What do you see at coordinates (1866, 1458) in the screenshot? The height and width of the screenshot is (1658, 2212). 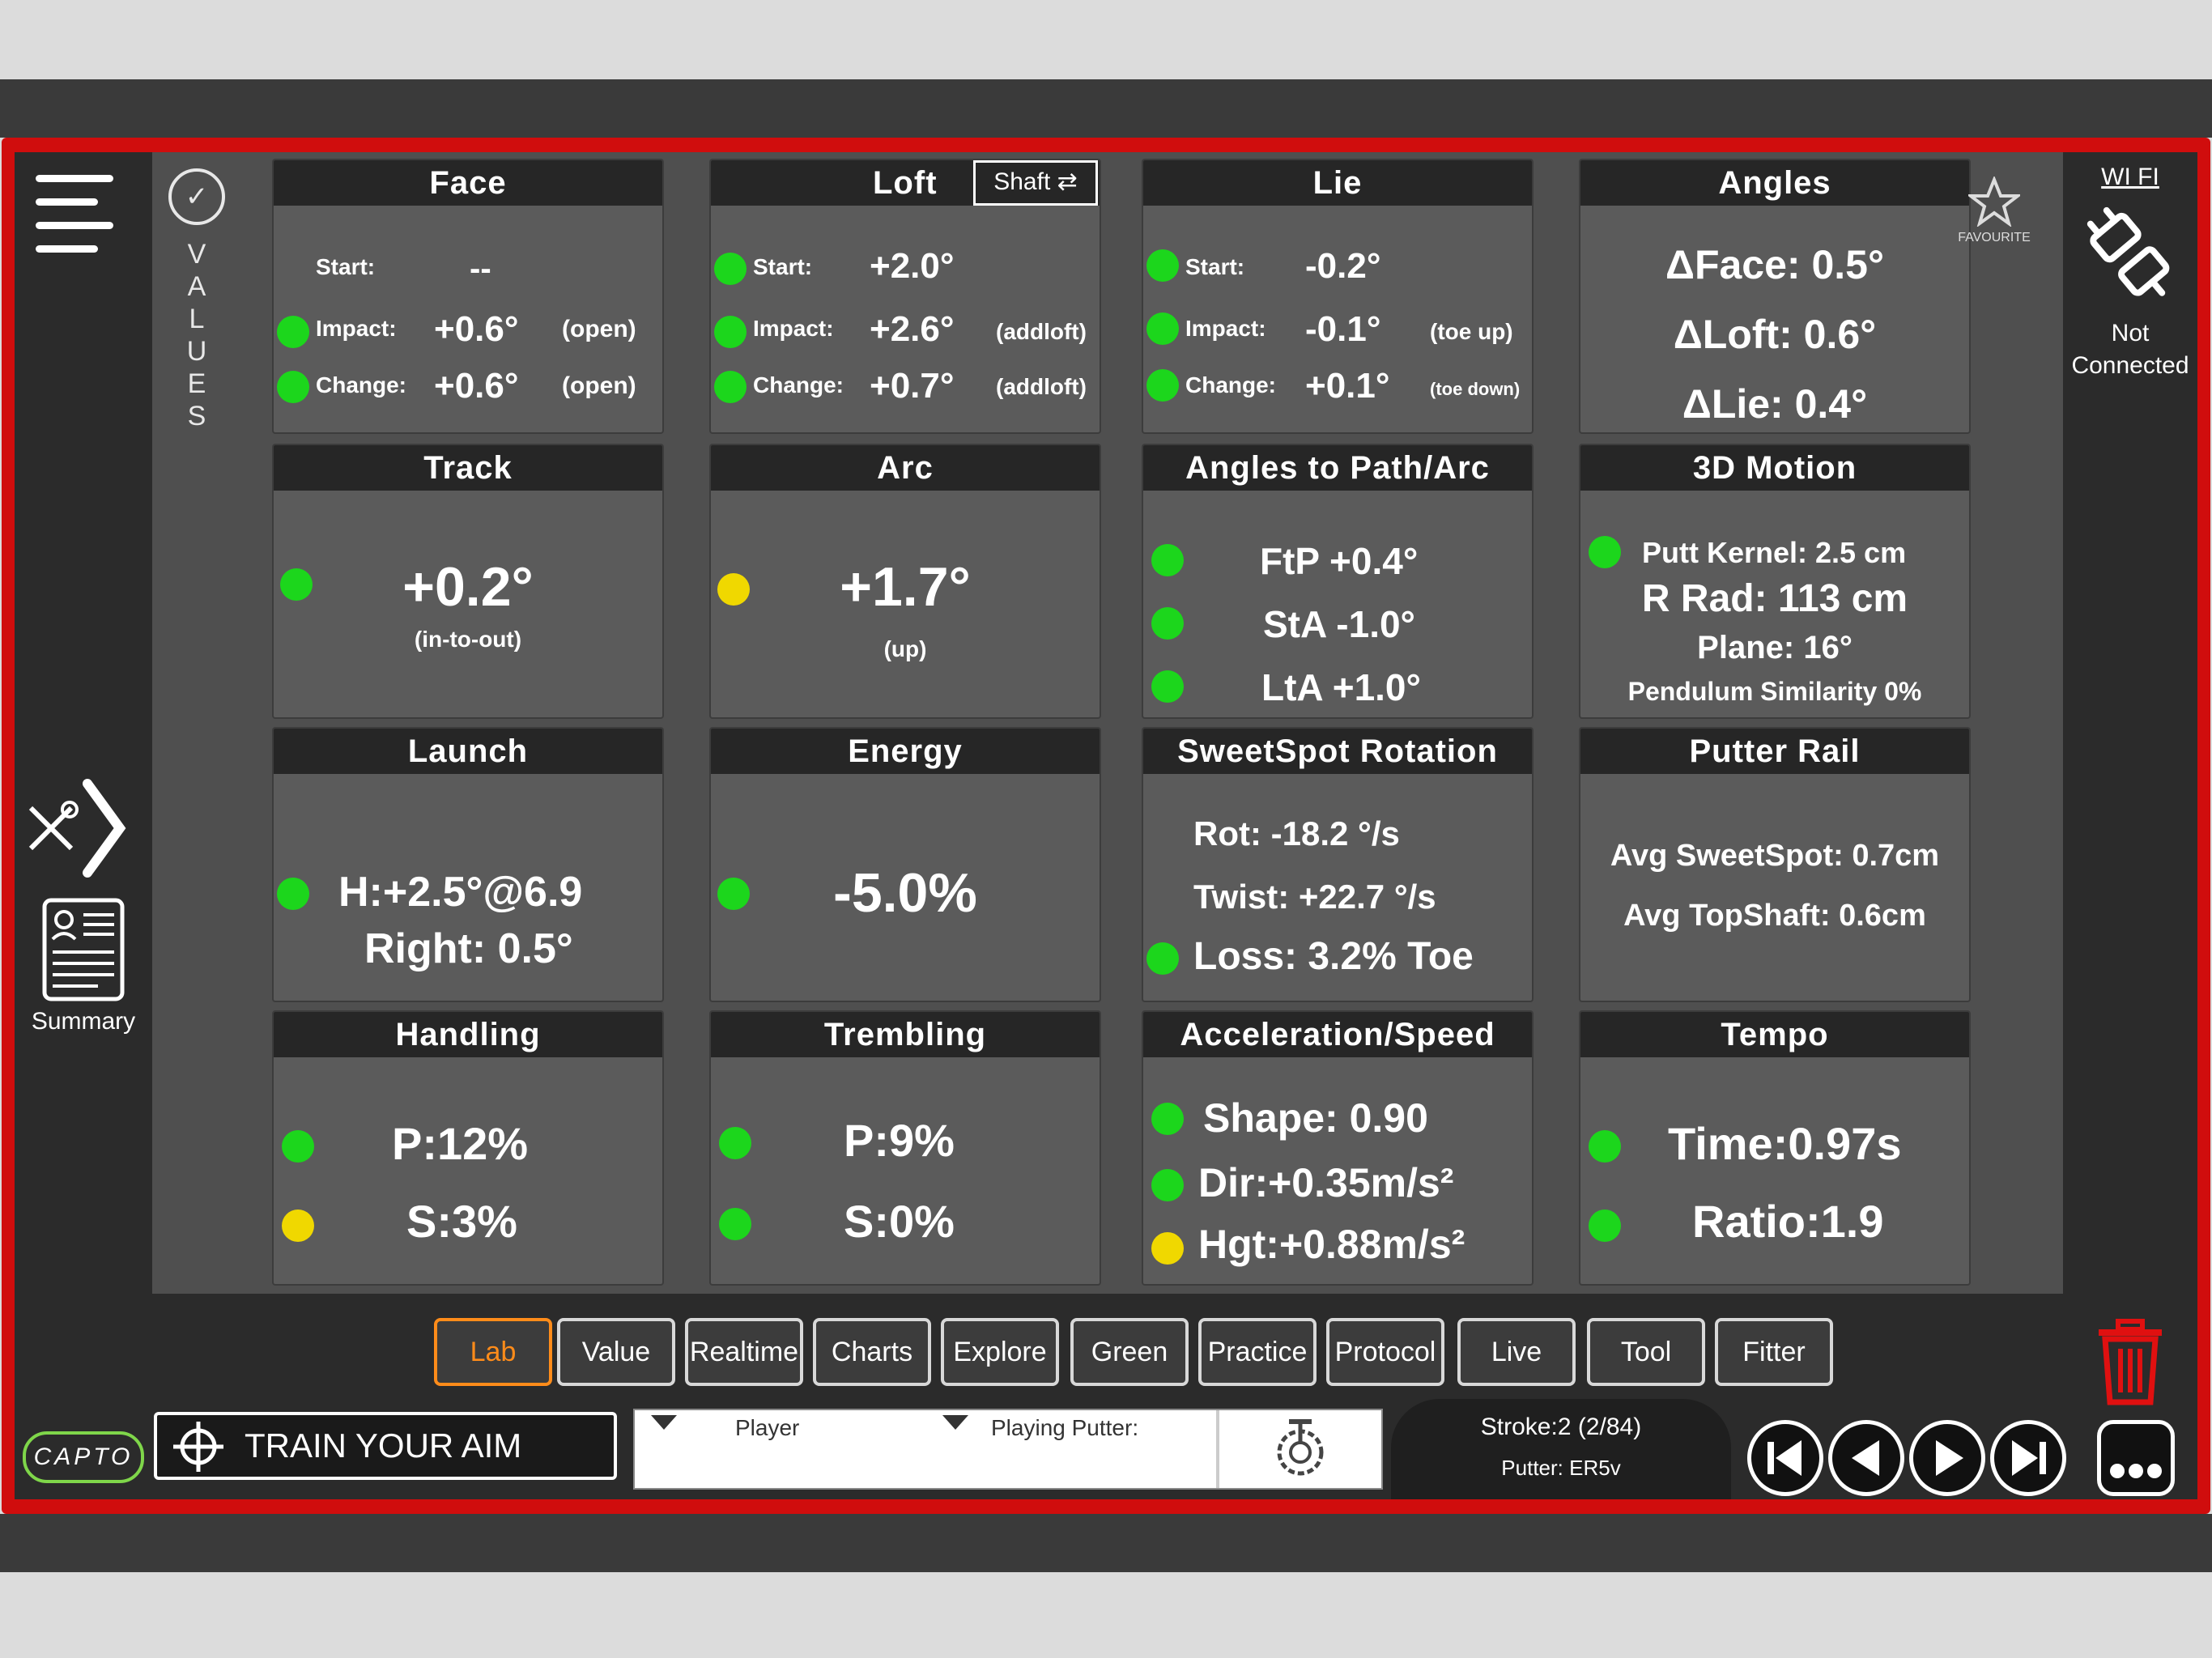 I see `previous-stroke-button` at bounding box center [1866, 1458].